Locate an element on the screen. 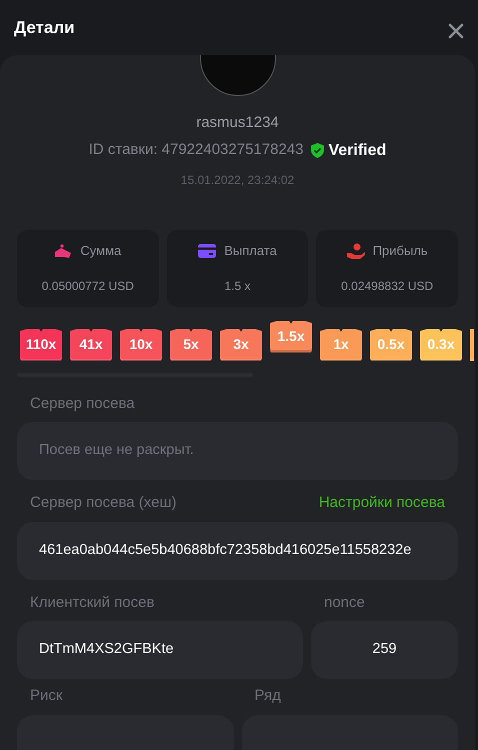  server-seed-hash-field: 461ea0ab044c5e5b40688bfc72358bd416025e11558232e is located at coordinates (237, 551).